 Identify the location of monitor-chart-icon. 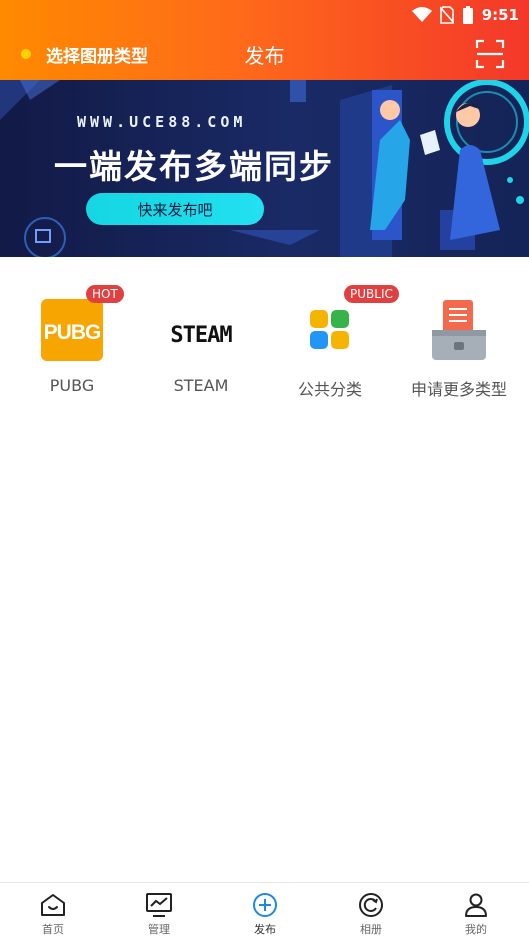
(159, 905).